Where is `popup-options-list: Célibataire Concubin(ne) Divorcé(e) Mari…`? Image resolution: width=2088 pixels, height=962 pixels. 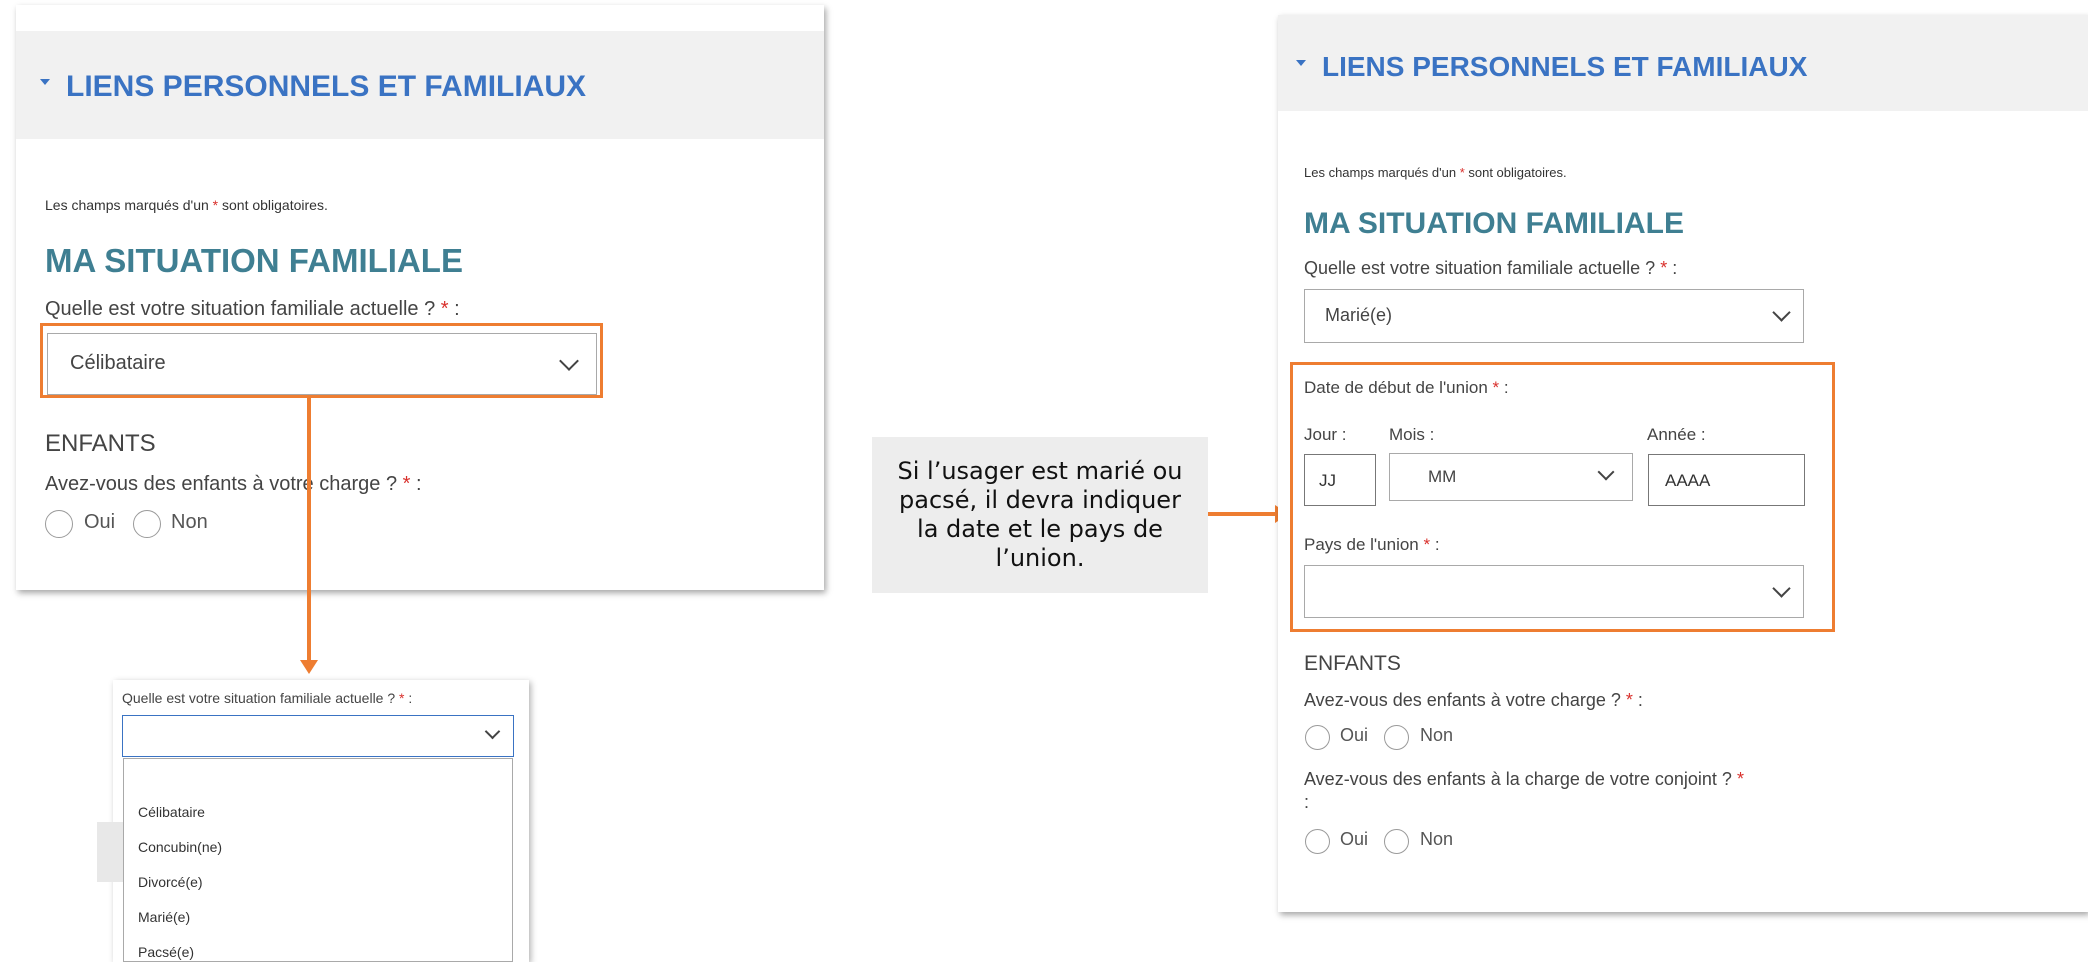 popup-options-list: Célibataire Concubin(ne) Divorcé(e) Mari… is located at coordinates (318, 860).